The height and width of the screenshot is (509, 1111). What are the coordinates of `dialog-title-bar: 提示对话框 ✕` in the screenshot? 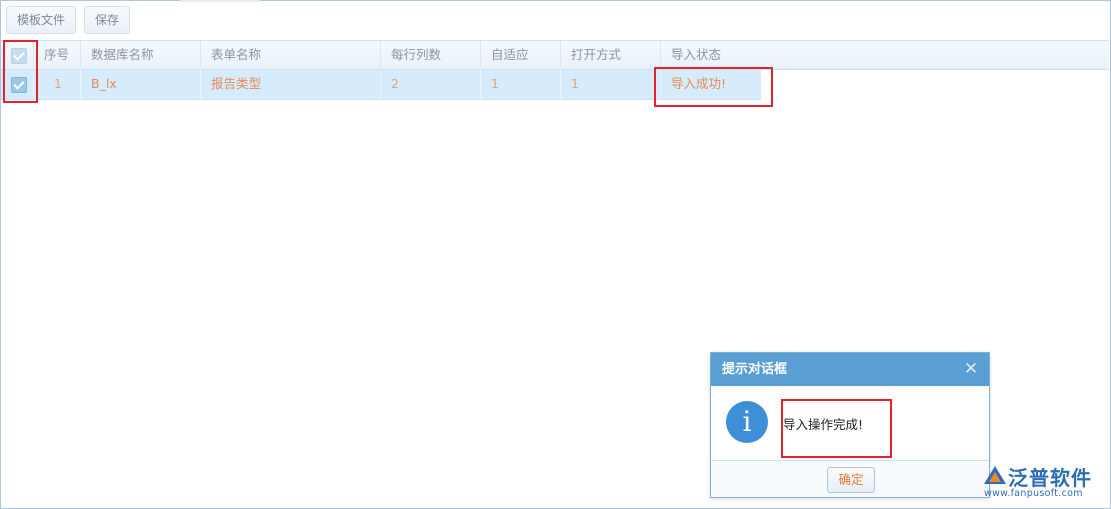 It's located at (850, 369).